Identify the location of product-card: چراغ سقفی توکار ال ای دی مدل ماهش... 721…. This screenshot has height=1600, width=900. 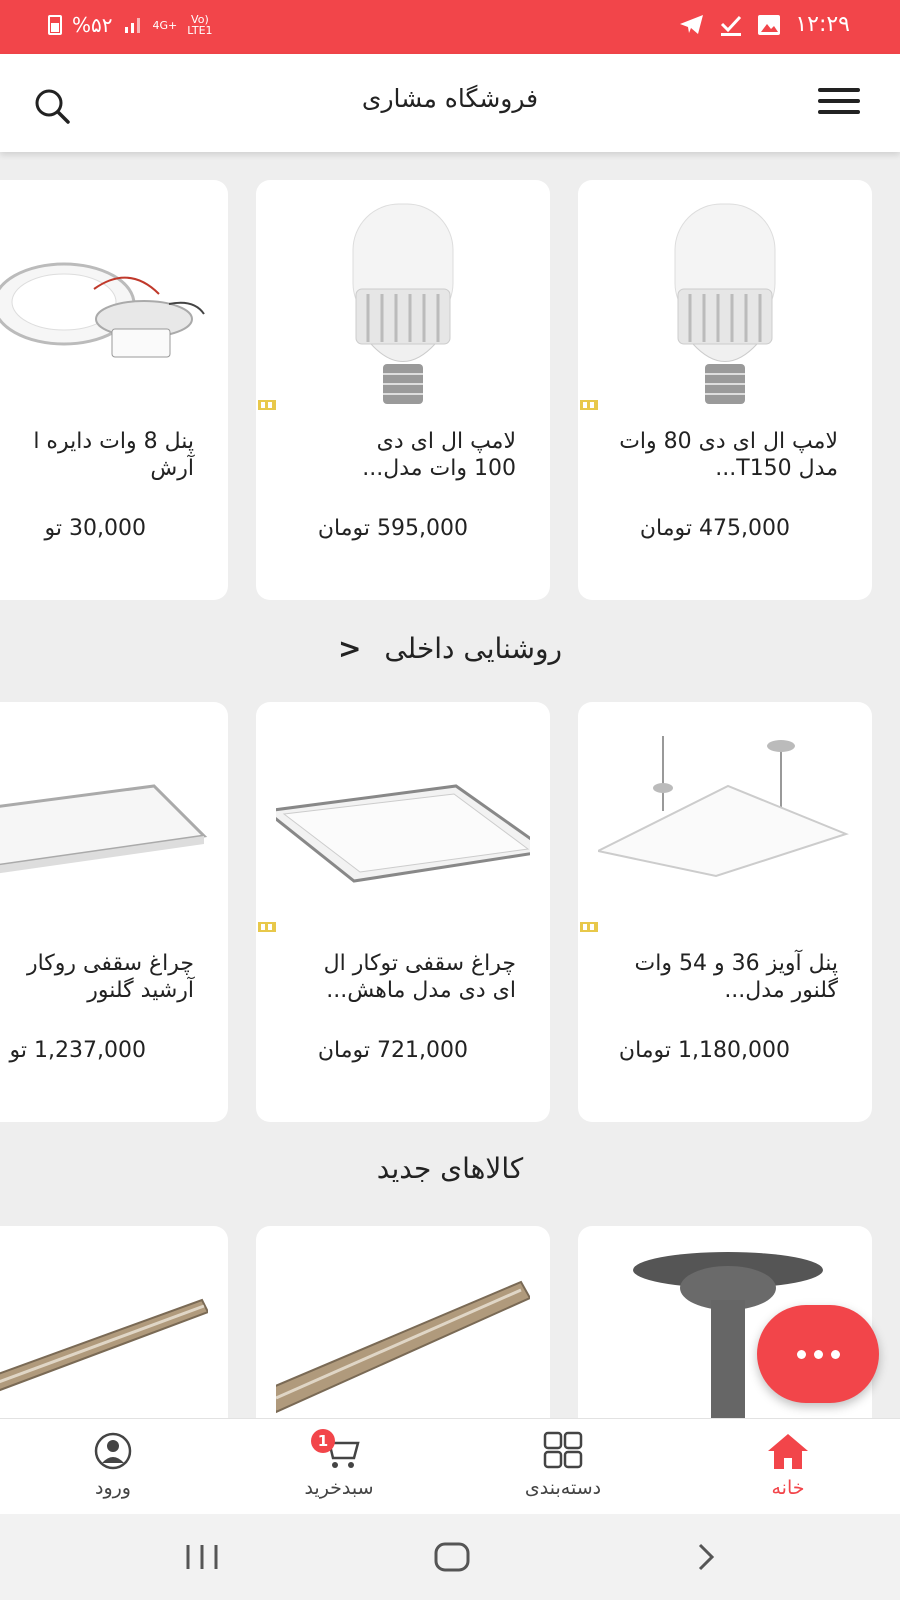
(403, 912).